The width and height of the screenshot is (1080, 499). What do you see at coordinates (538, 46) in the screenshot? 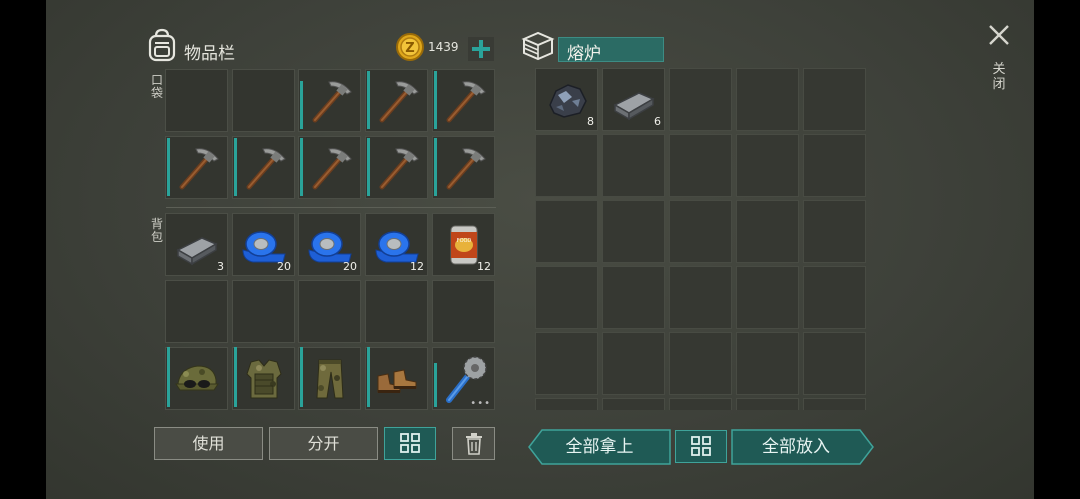
I see `container-icon` at bounding box center [538, 46].